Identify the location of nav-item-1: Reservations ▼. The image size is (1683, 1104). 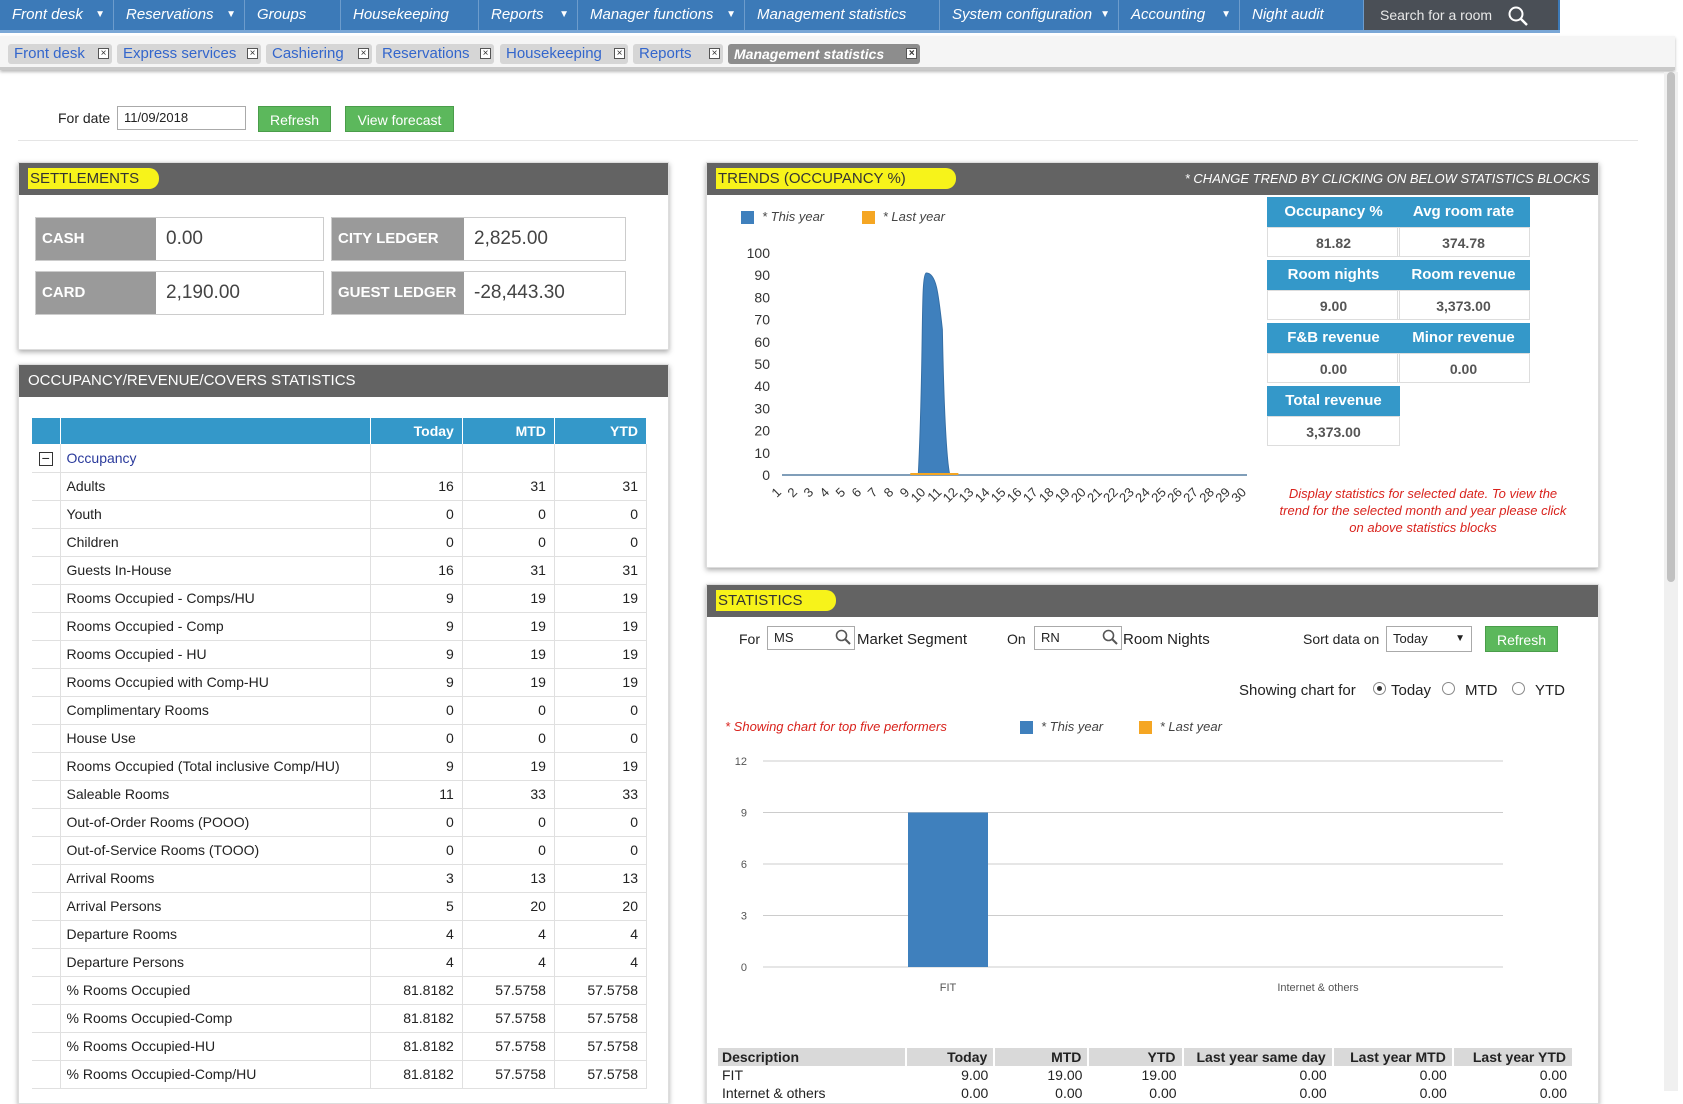
(179, 15).